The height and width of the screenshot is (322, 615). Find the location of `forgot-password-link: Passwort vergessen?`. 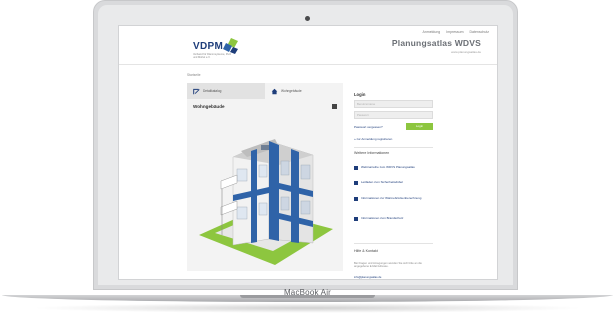

forgot-password-link: Passwort vergessen? is located at coordinates (368, 127).